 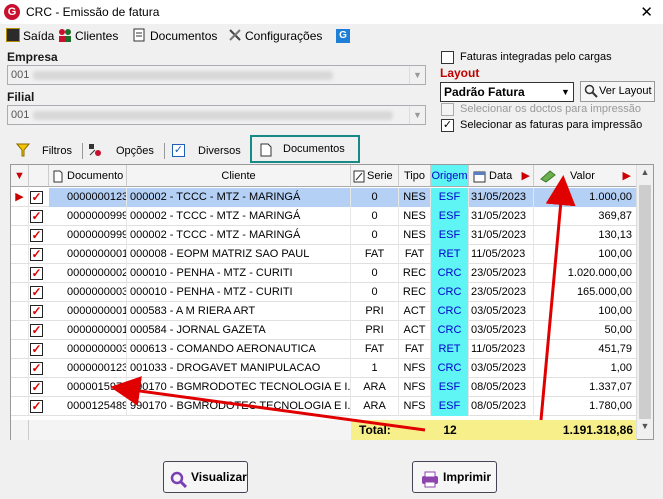 What do you see at coordinates (557, 298) in the screenshot?
I see `arrow-to-valor` at bounding box center [557, 298].